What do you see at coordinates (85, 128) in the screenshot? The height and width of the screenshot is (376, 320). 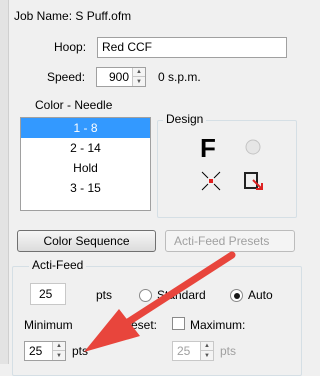 I see `list-item: 1 - 8` at bounding box center [85, 128].